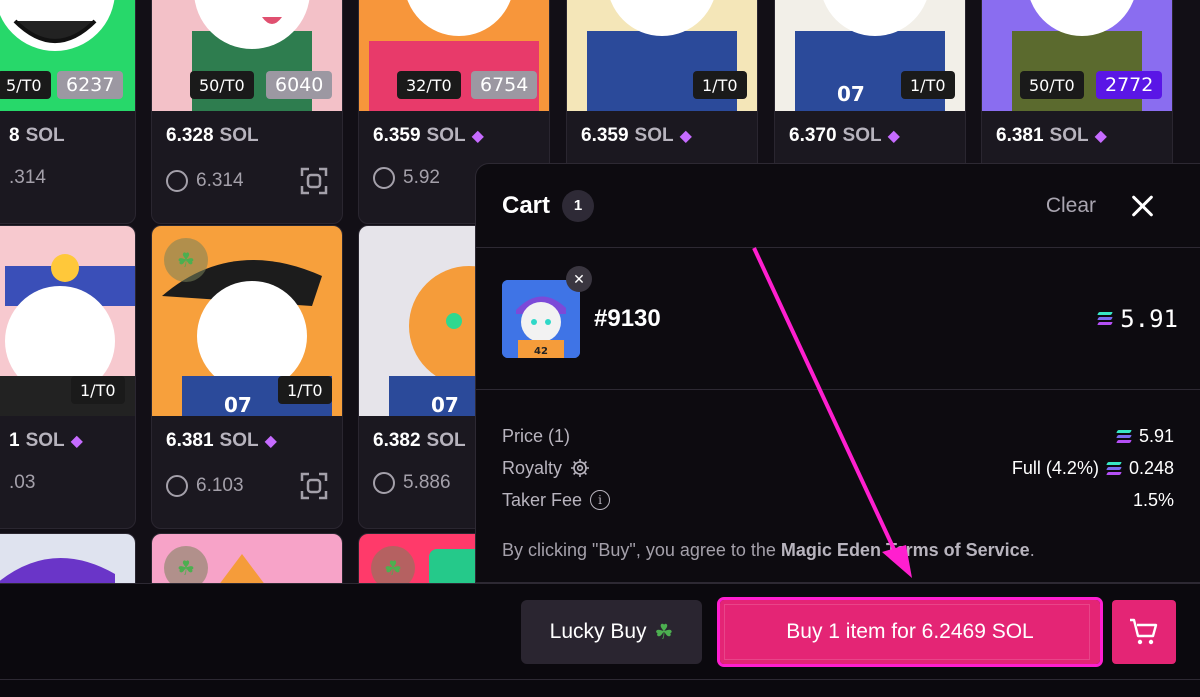 The image size is (1200, 697). Describe the element at coordinates (845, 436) in the screenshot. I see `price-row: Price (1) 5.91` at that location.